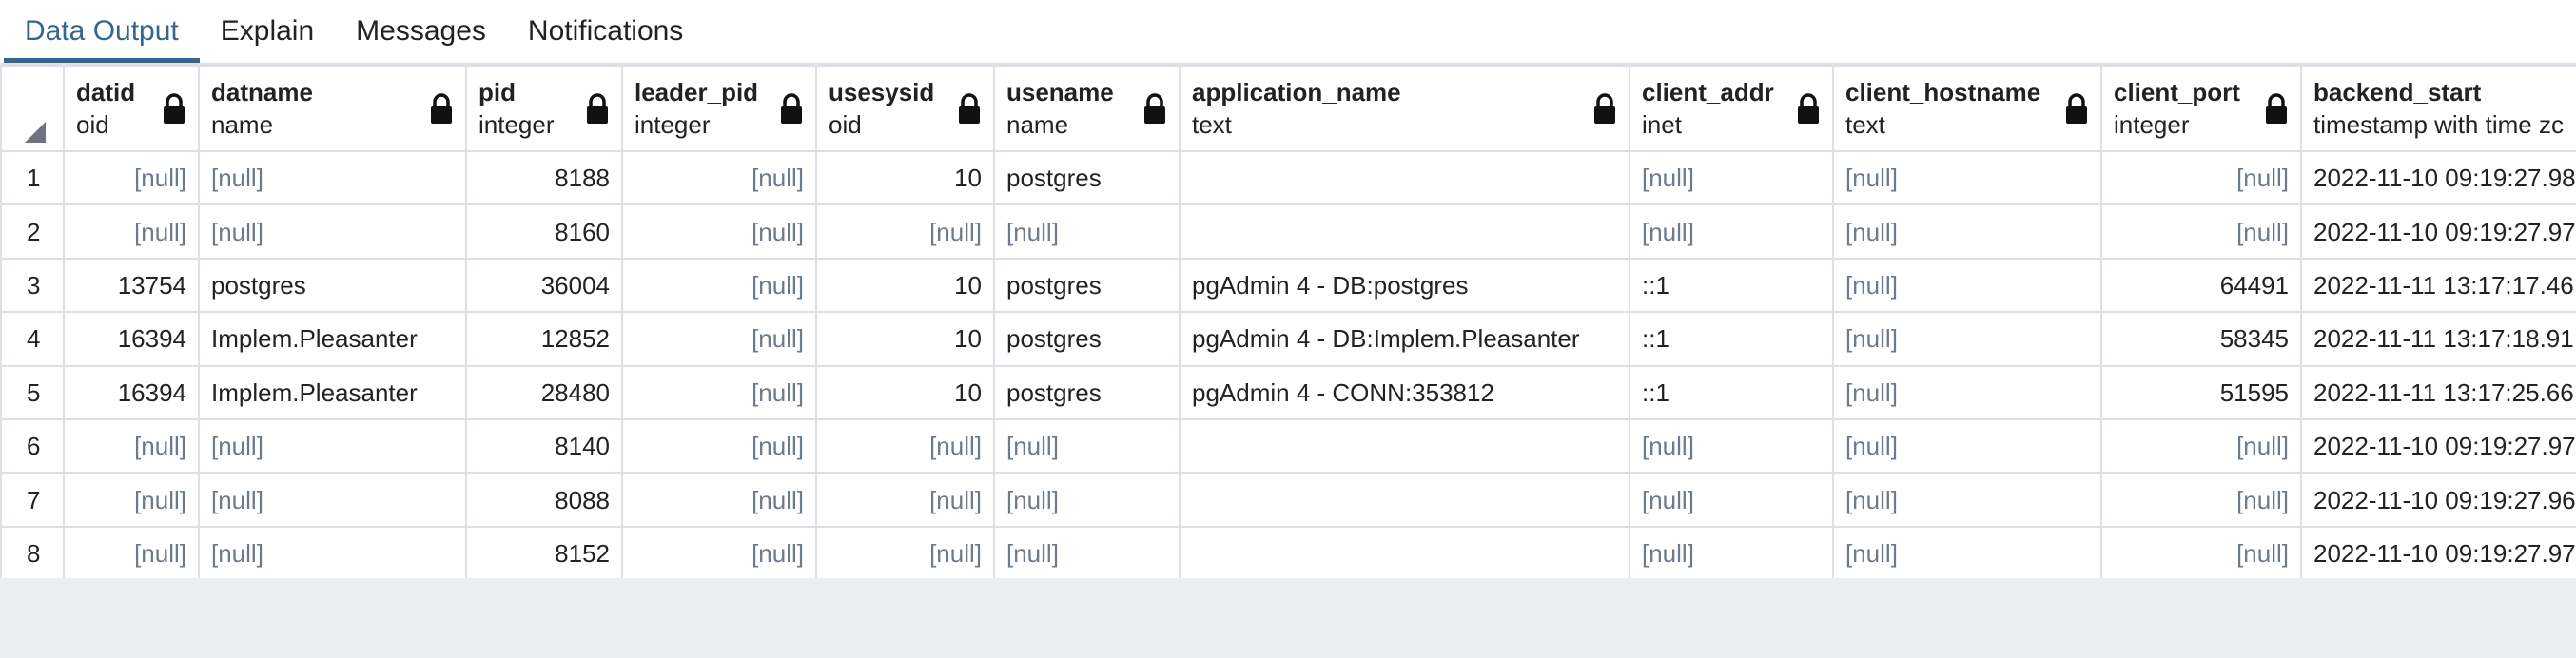  What do you see at coordinates (2201, 339) in the screenshot?
I see `cell-client-port: 58345` at bounding box center [2201, 339].